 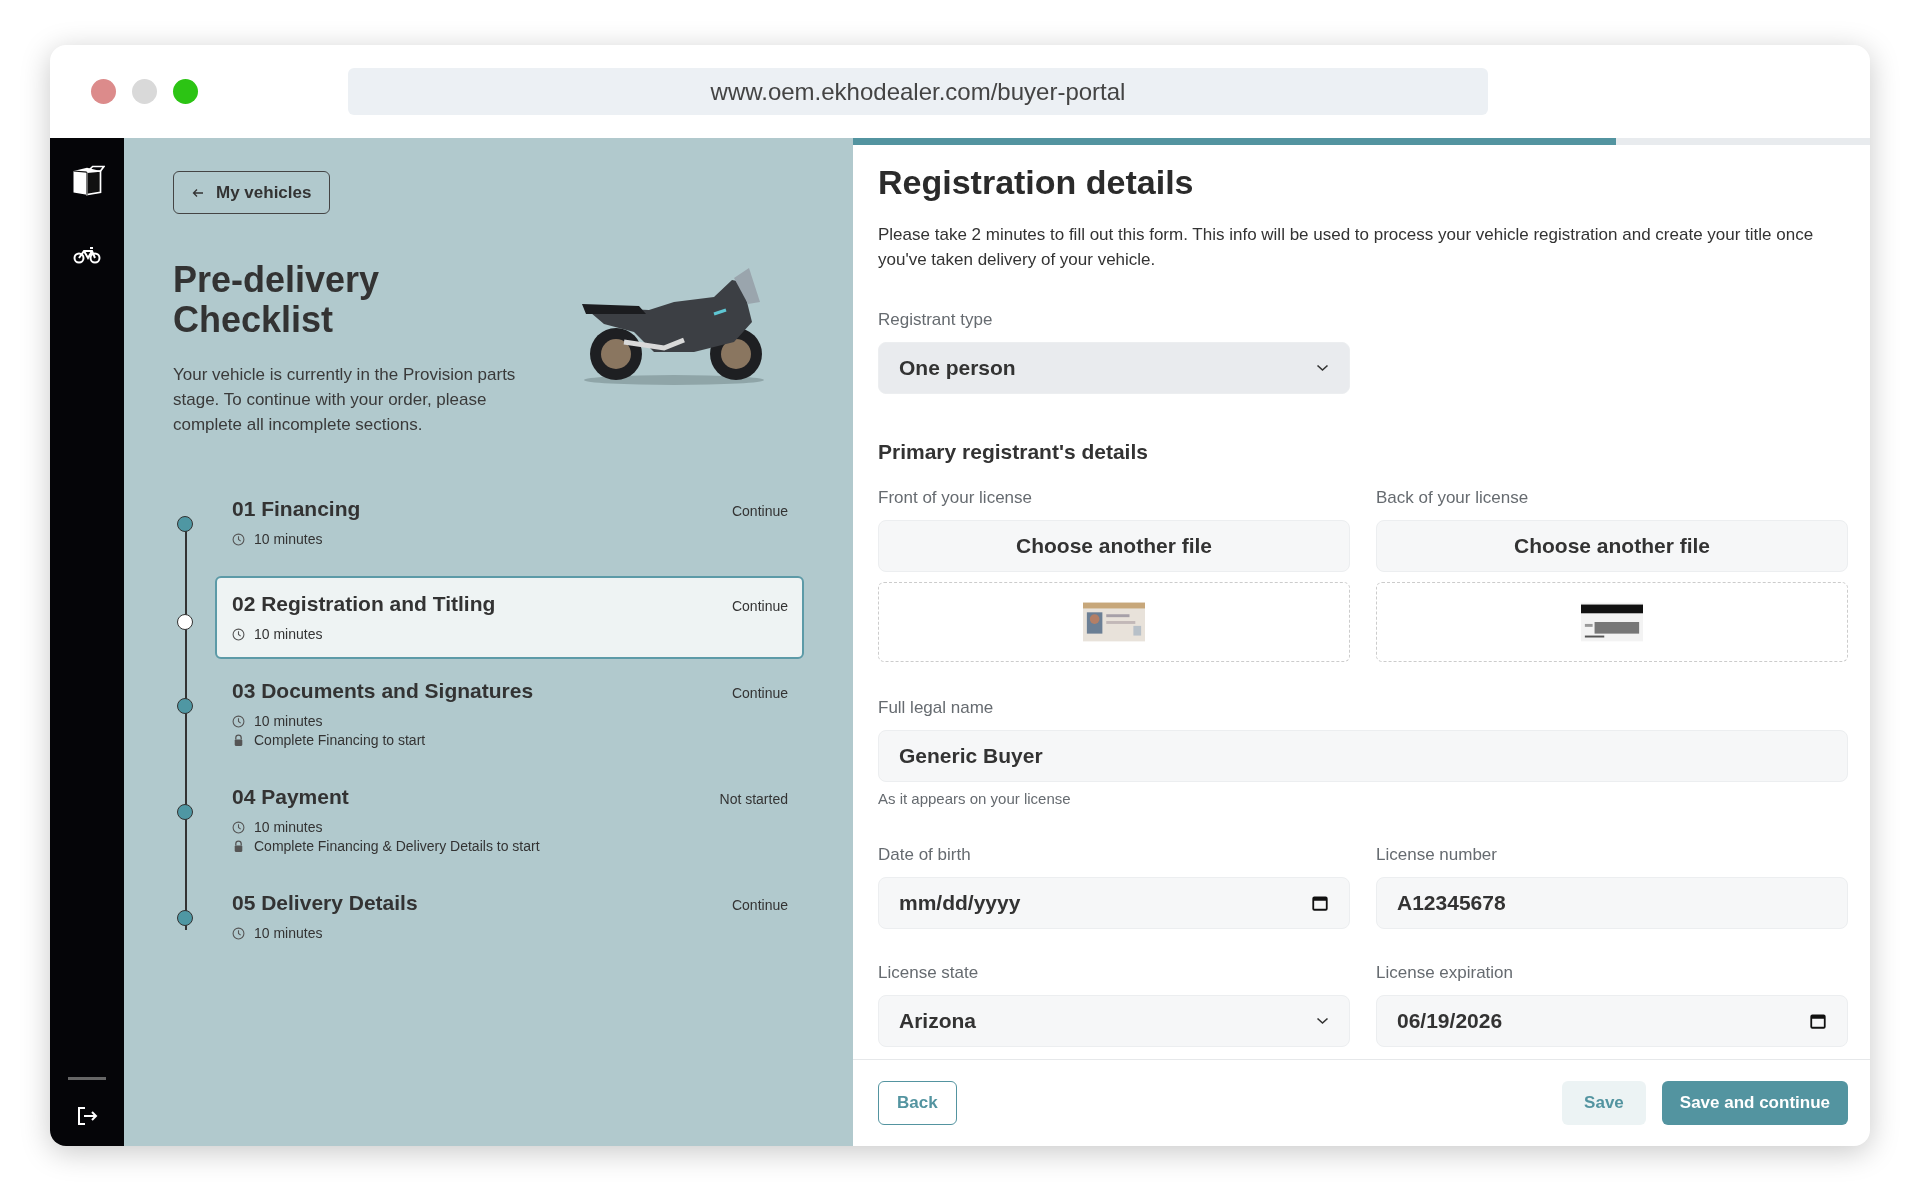 I want to click on step-title: 01 Financing, so click(x=296, y=509).